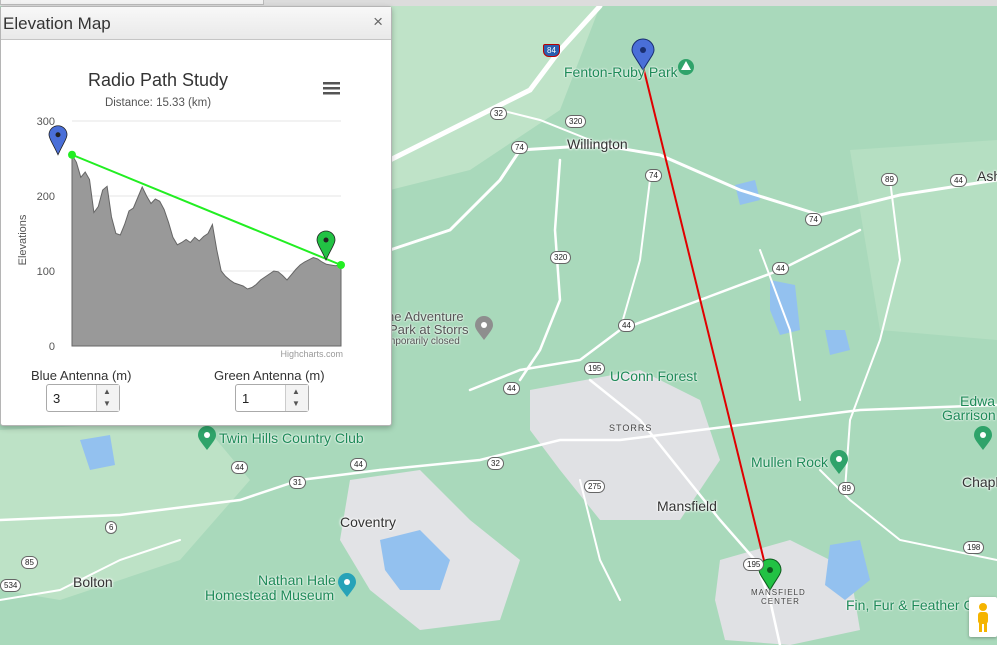 The image size is (997, 645). What do you see at coordinates (23, 239) in the screenshot?
I see `y-axis-label: Elevations` at bounding box center [23, 239].